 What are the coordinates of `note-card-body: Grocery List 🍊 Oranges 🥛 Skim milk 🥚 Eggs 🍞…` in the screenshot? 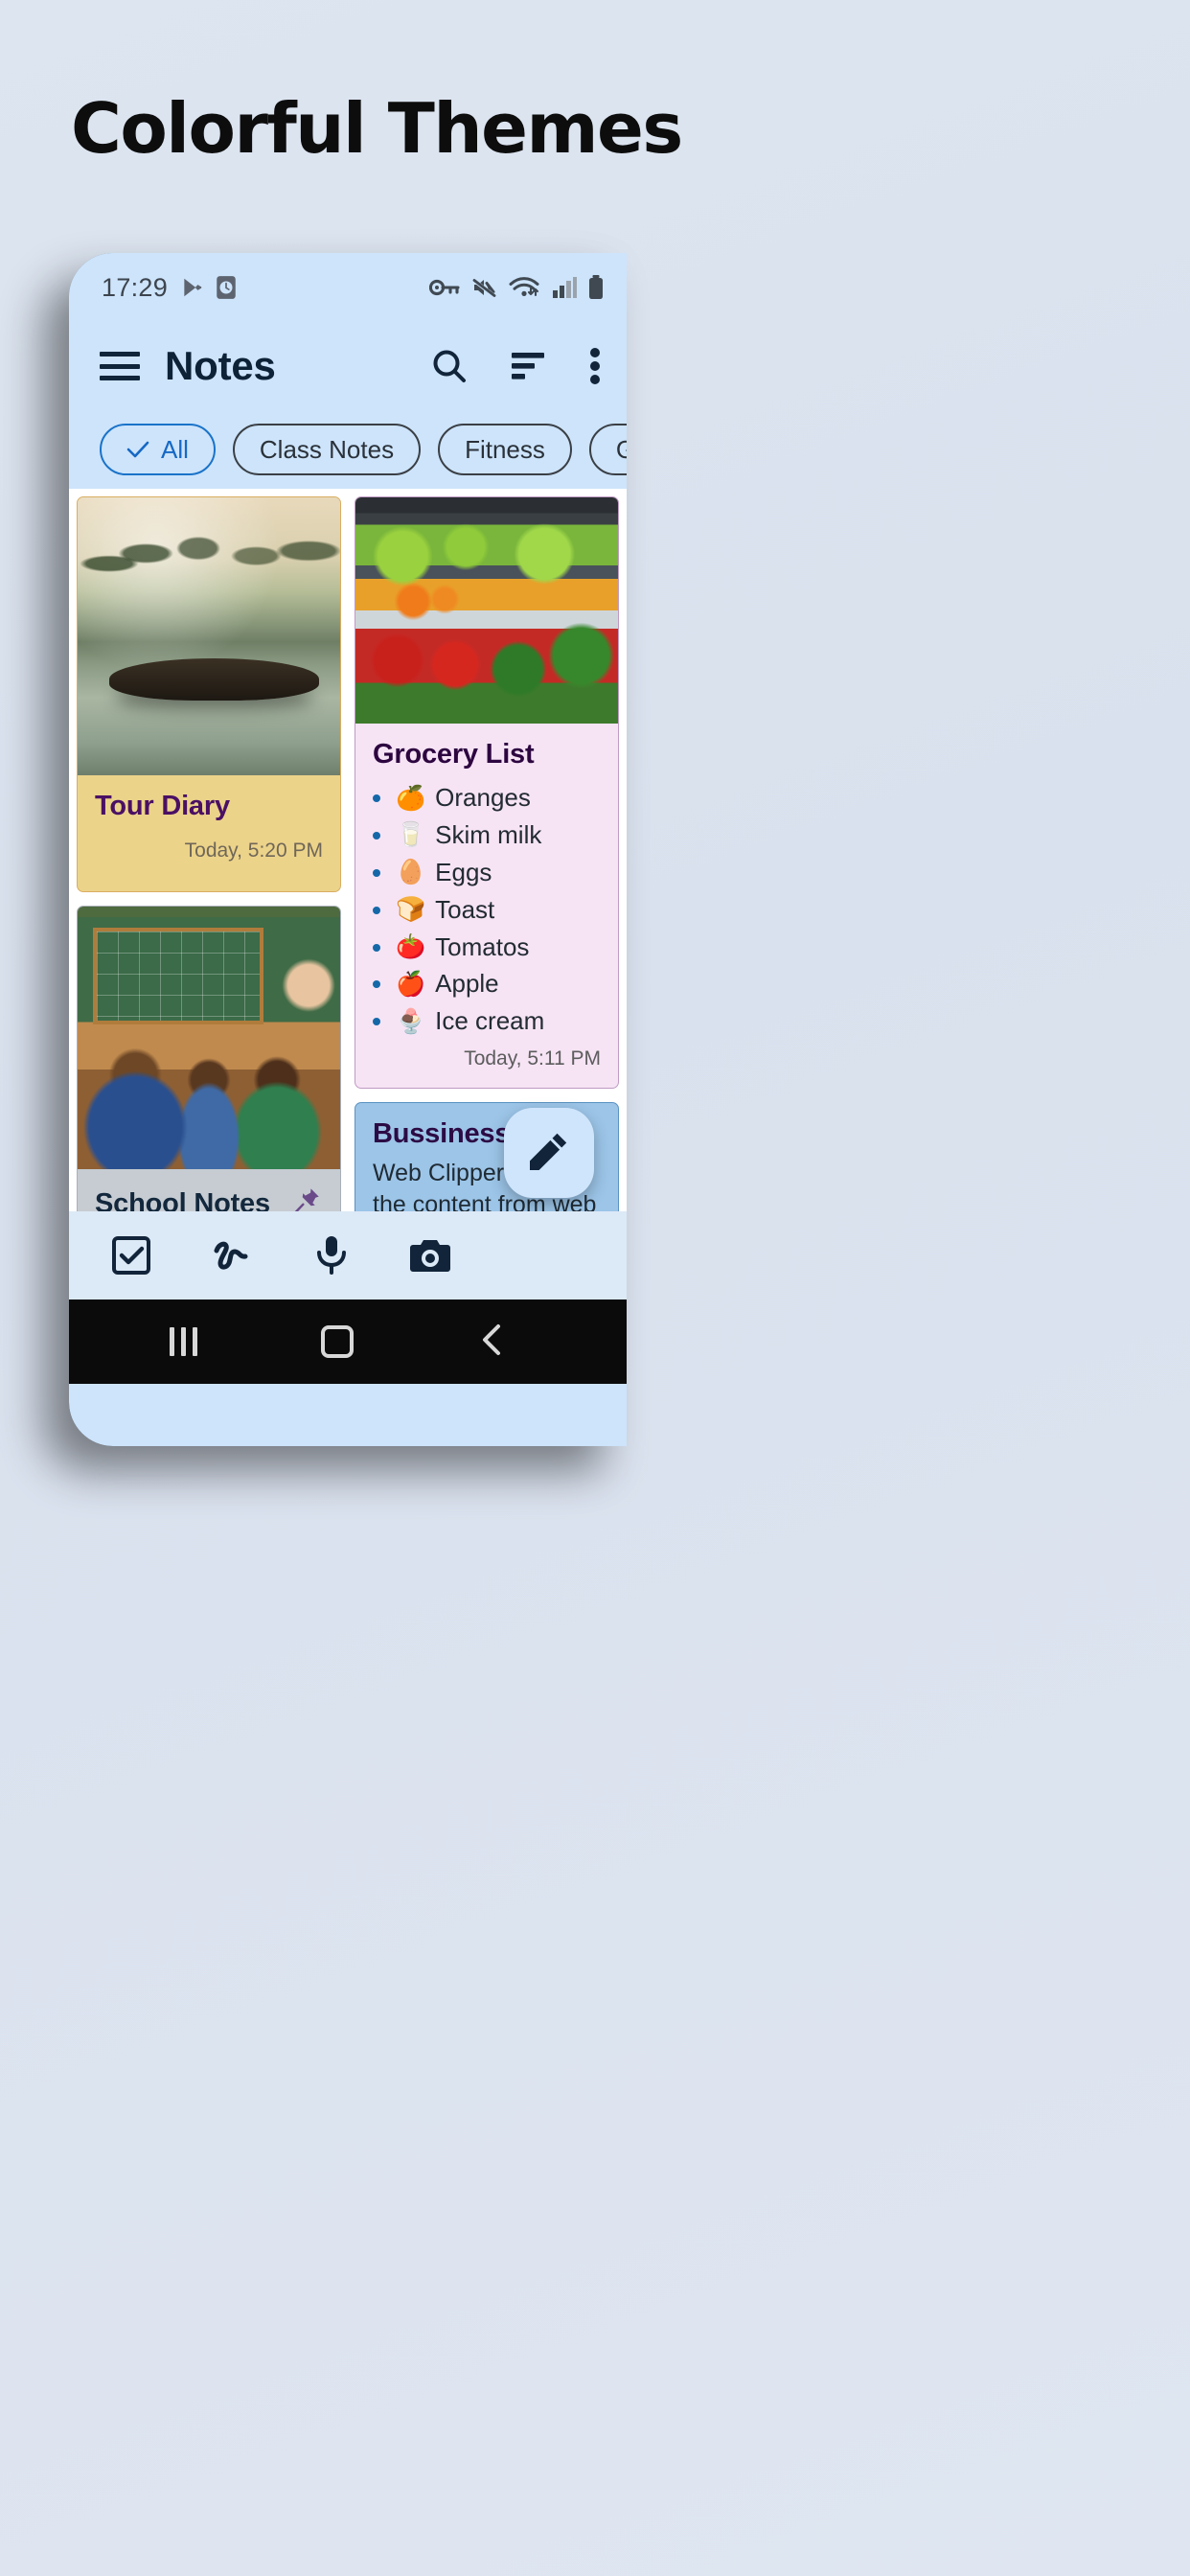 It's located at (487, 906).